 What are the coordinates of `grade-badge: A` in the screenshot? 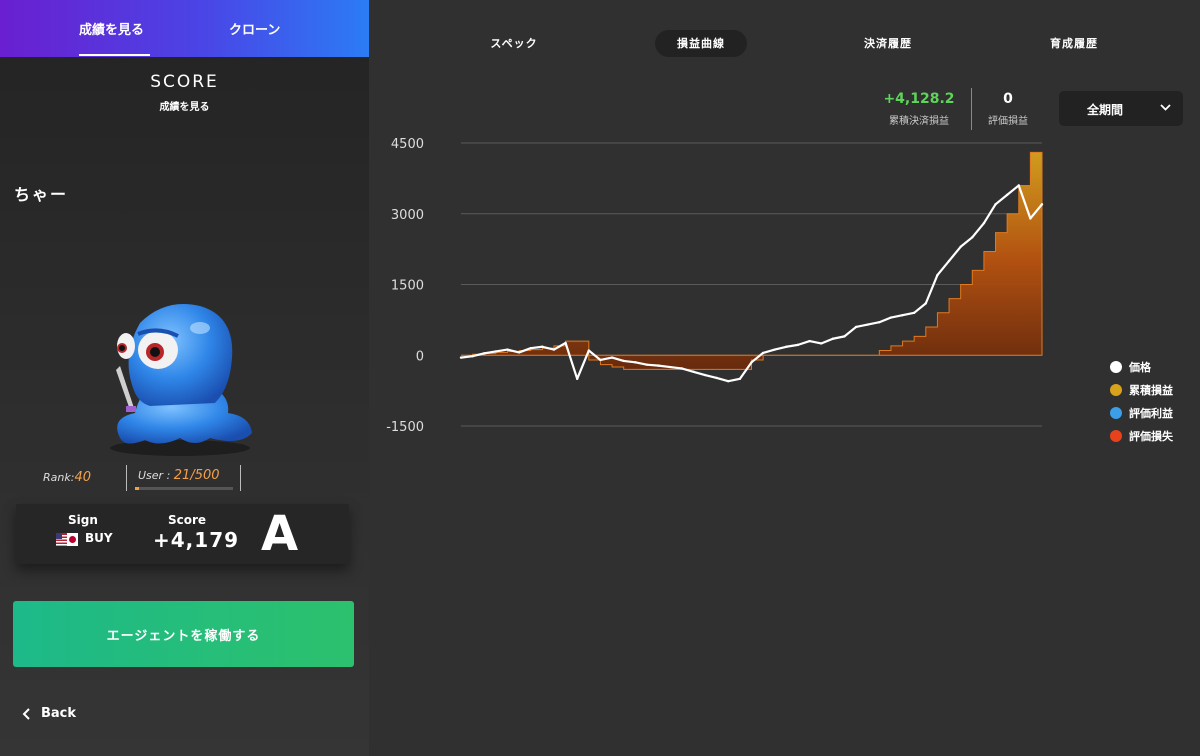 It's located at (280, 534).